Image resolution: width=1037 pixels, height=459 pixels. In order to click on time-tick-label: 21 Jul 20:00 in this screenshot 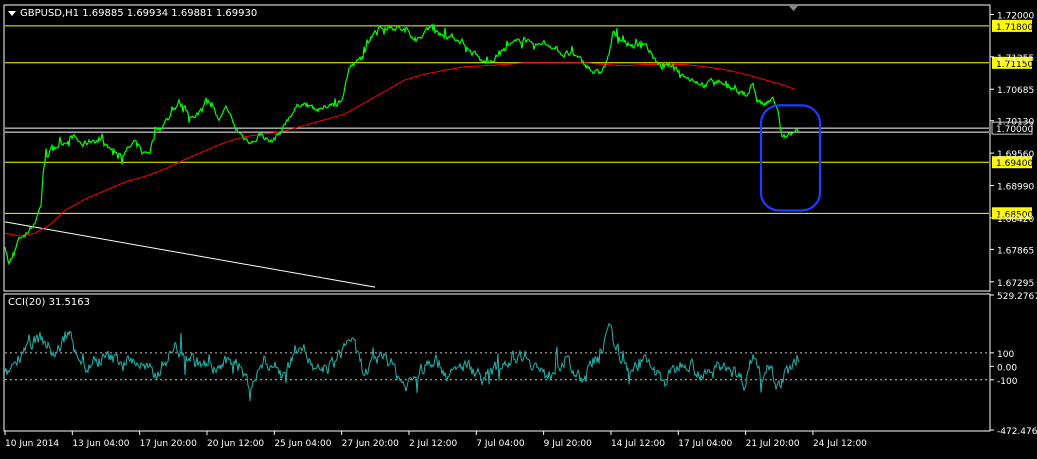, I will do `click(773, 444)`.